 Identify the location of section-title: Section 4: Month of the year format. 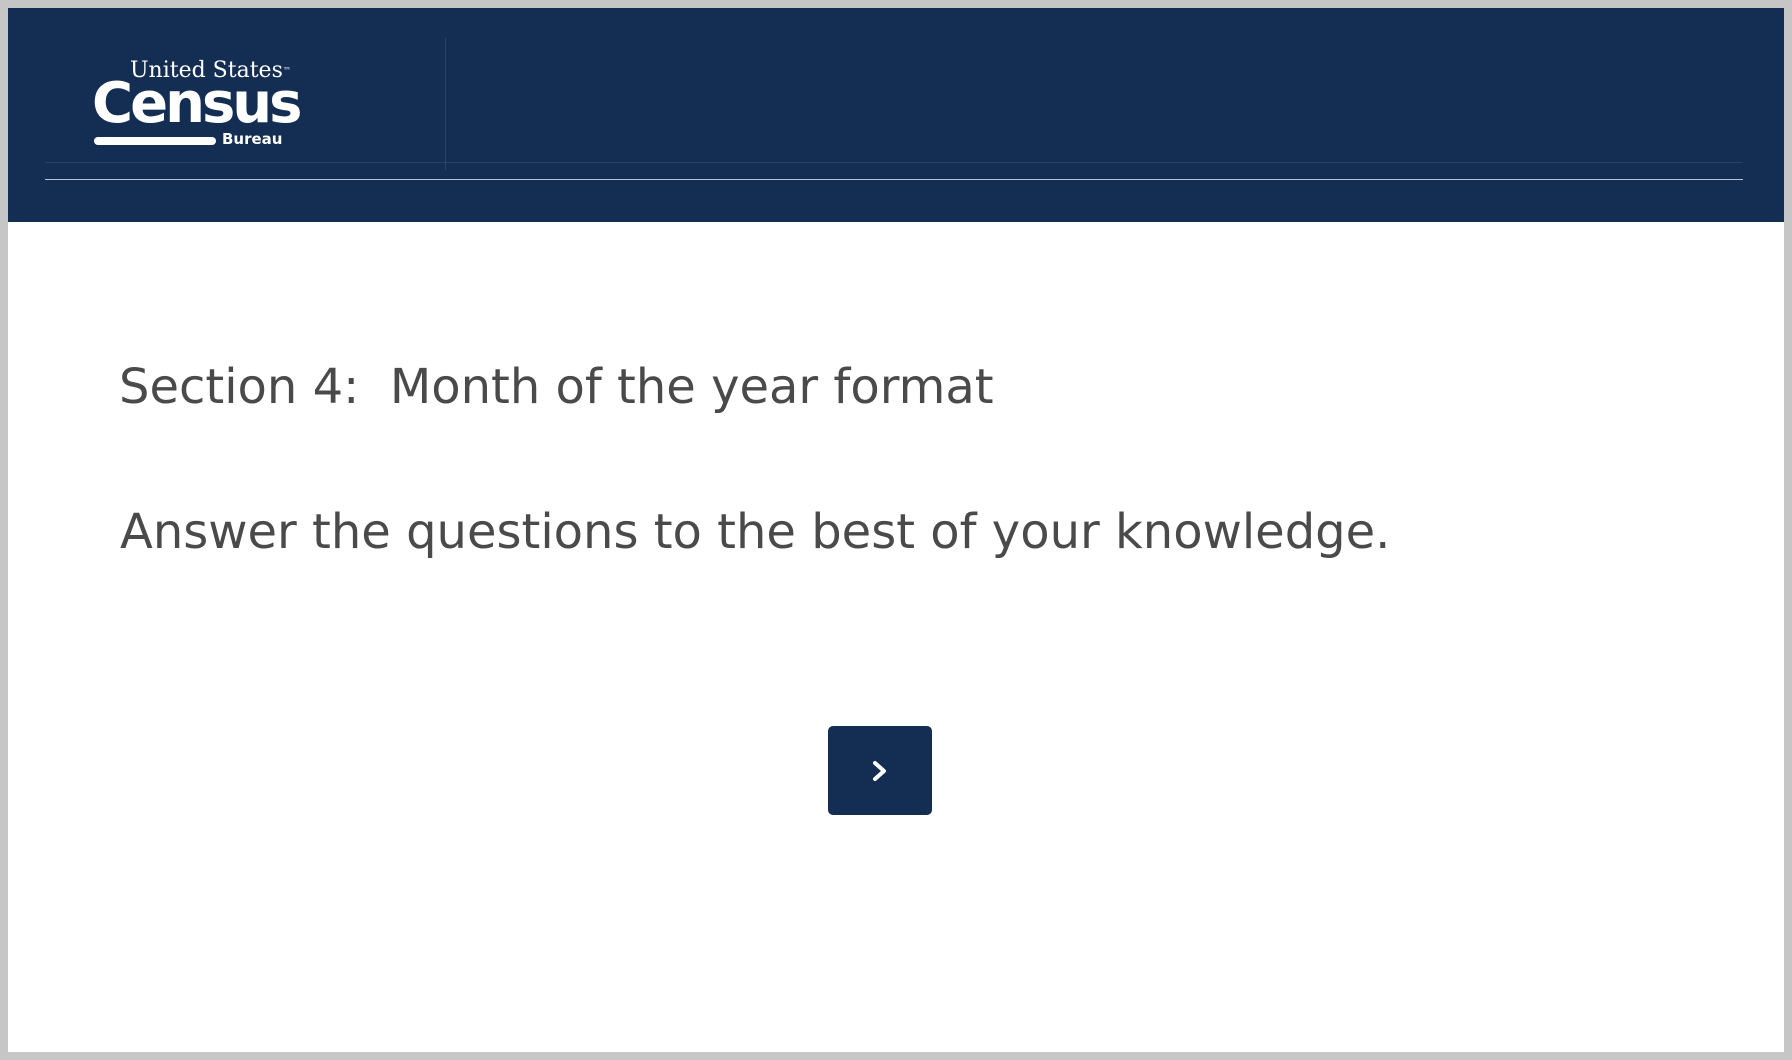
(556, 387).